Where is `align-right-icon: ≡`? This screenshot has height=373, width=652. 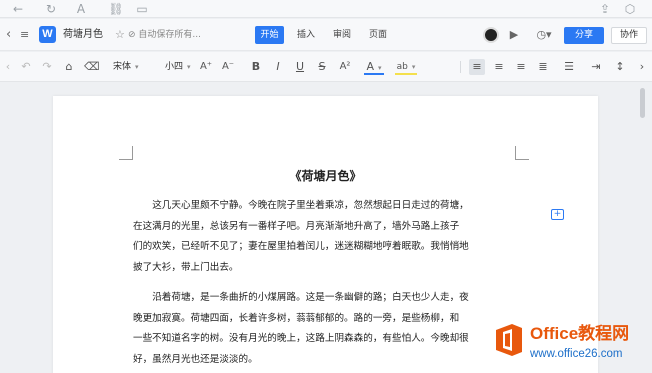
align-right-icon: ≡ is located at coordinates (521, 67).